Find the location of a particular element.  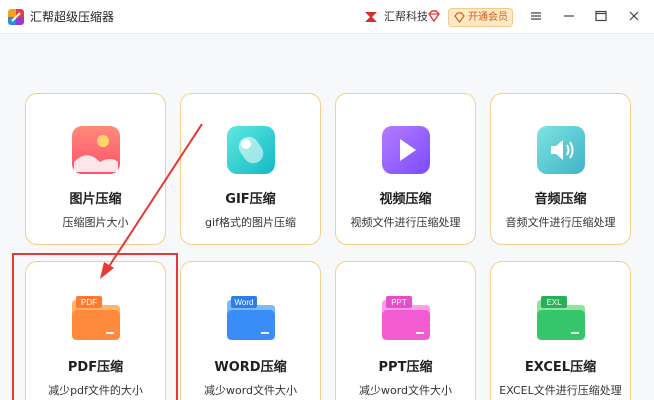

card-ppt-compress: PPT PPT压缩 减少word文件大小 is located at coordinates (405, 330).